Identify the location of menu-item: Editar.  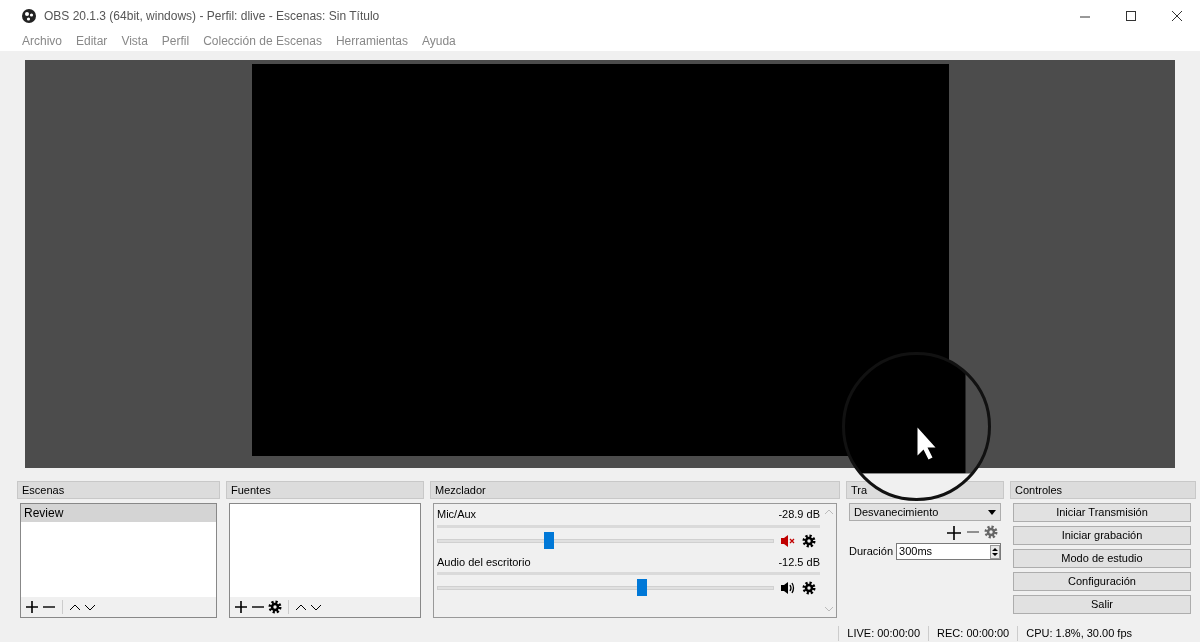
(92, 41).